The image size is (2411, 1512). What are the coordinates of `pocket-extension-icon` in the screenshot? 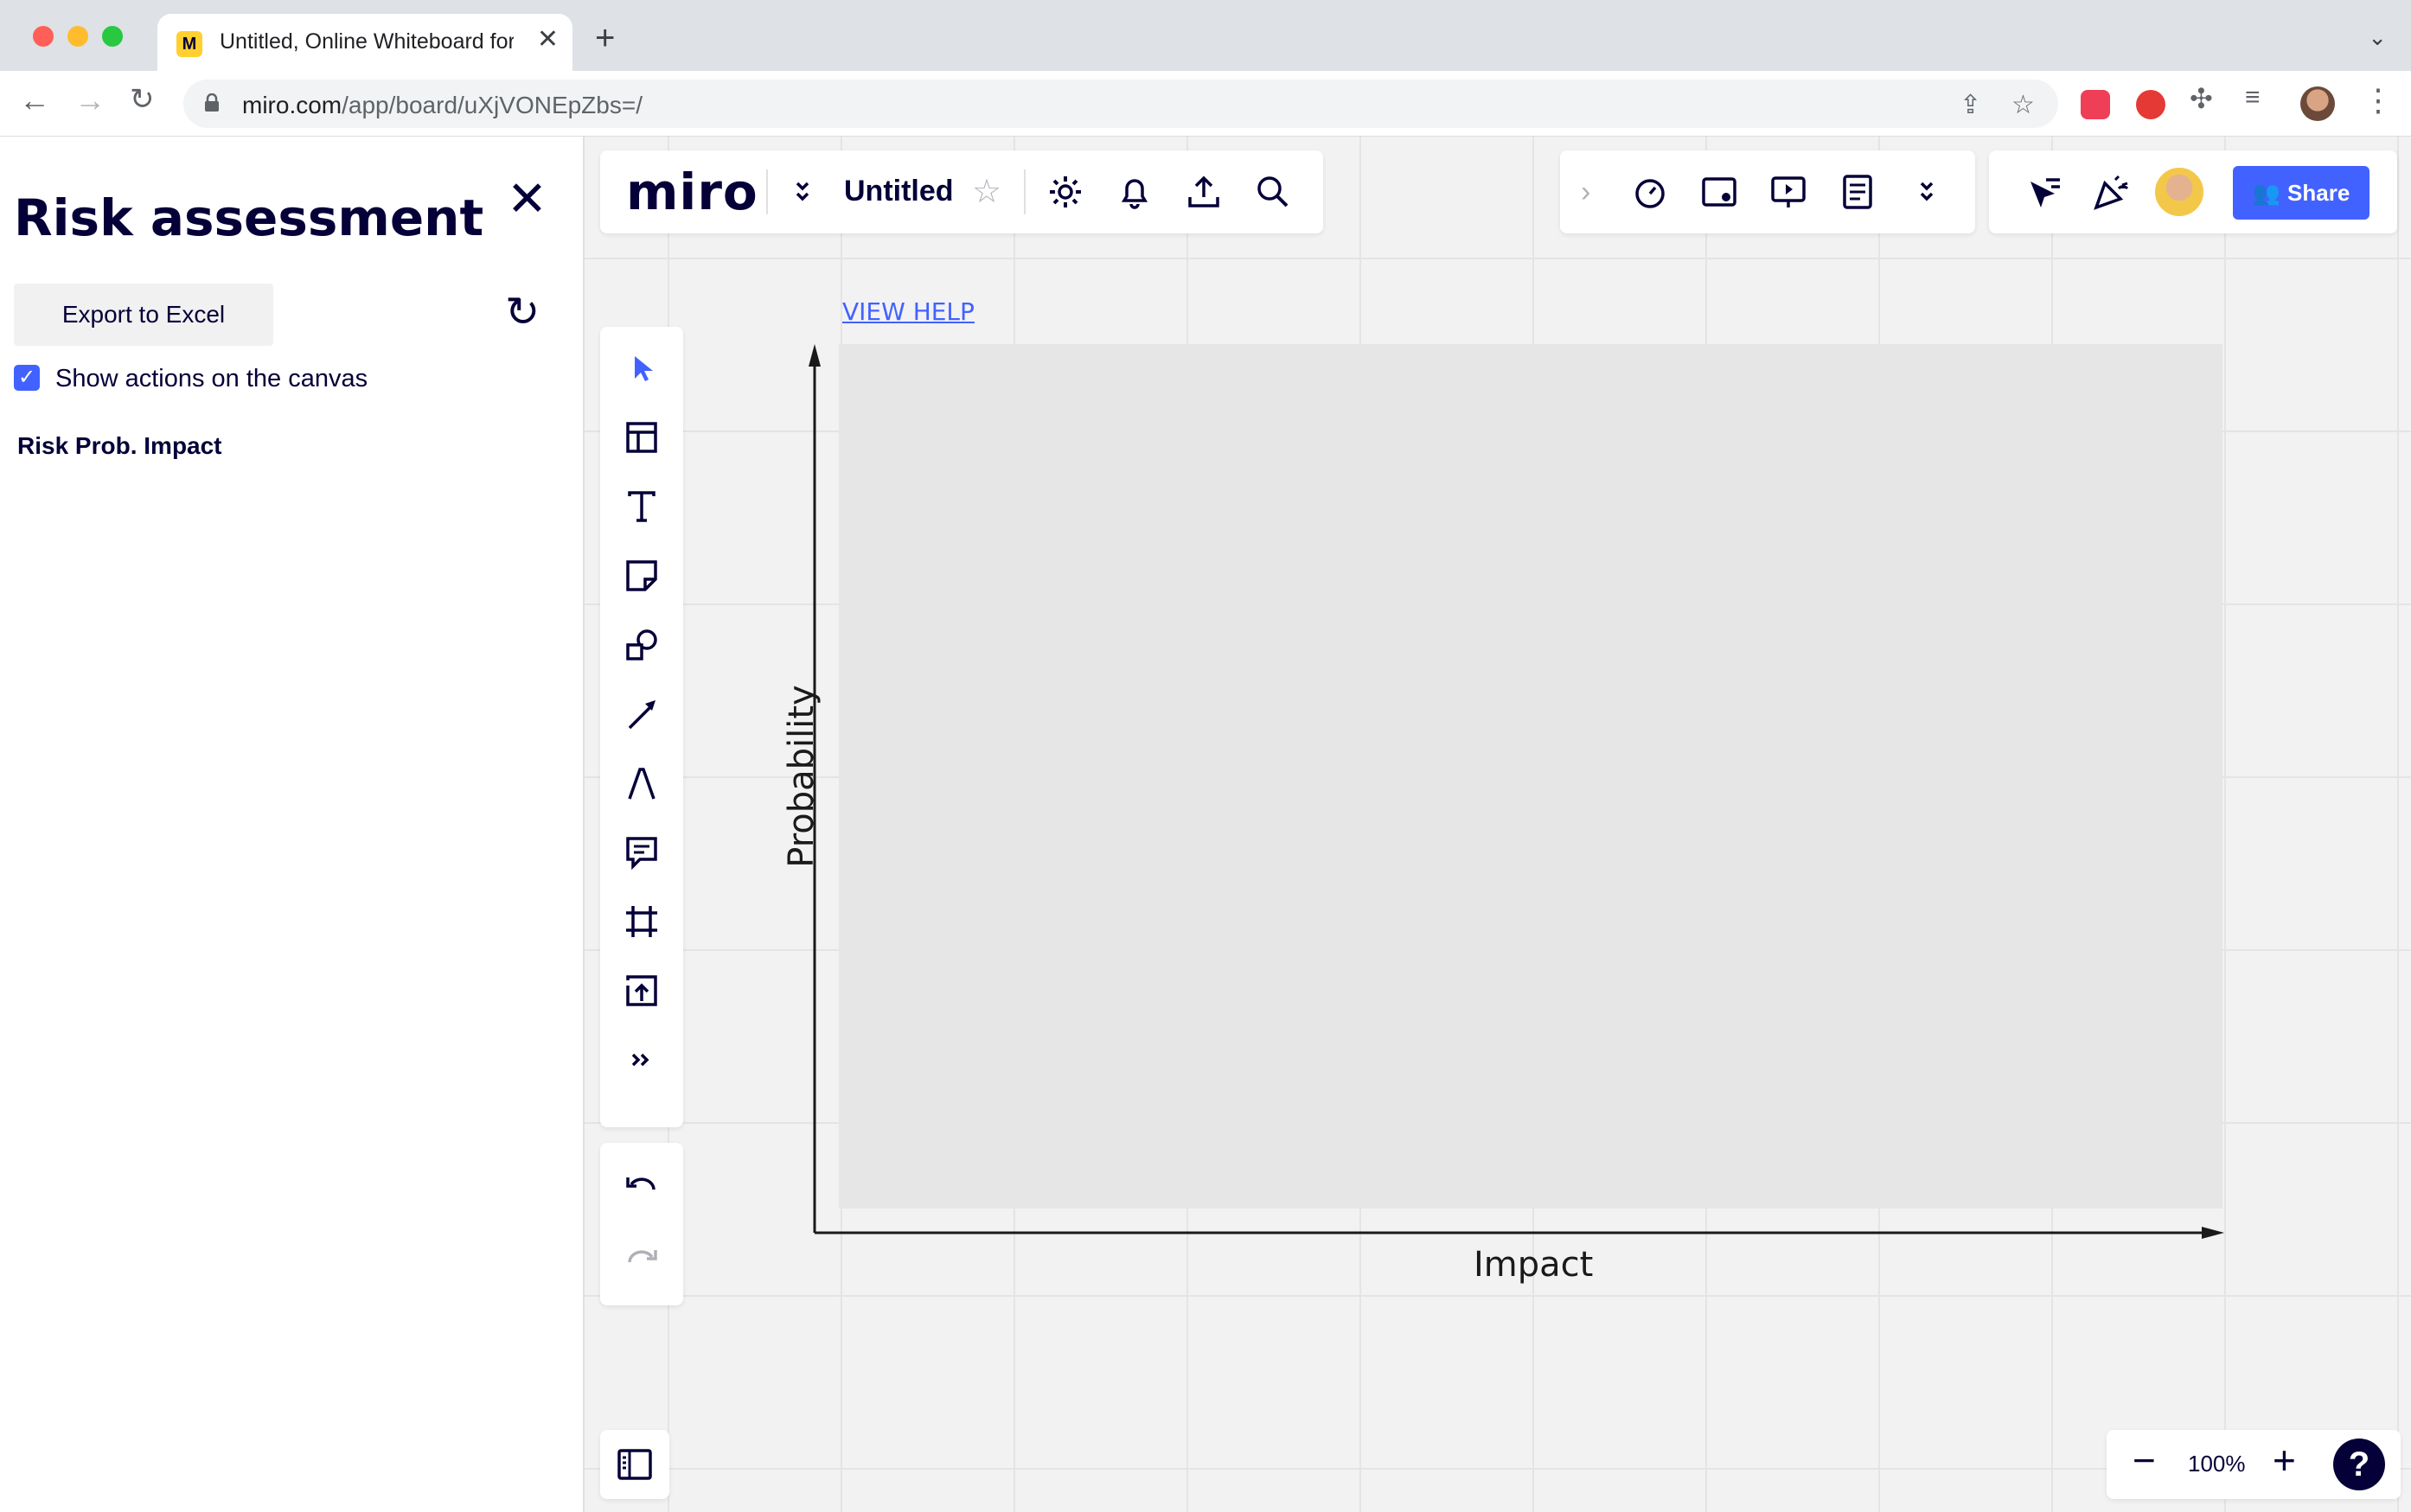 It's located at (2095, 105).